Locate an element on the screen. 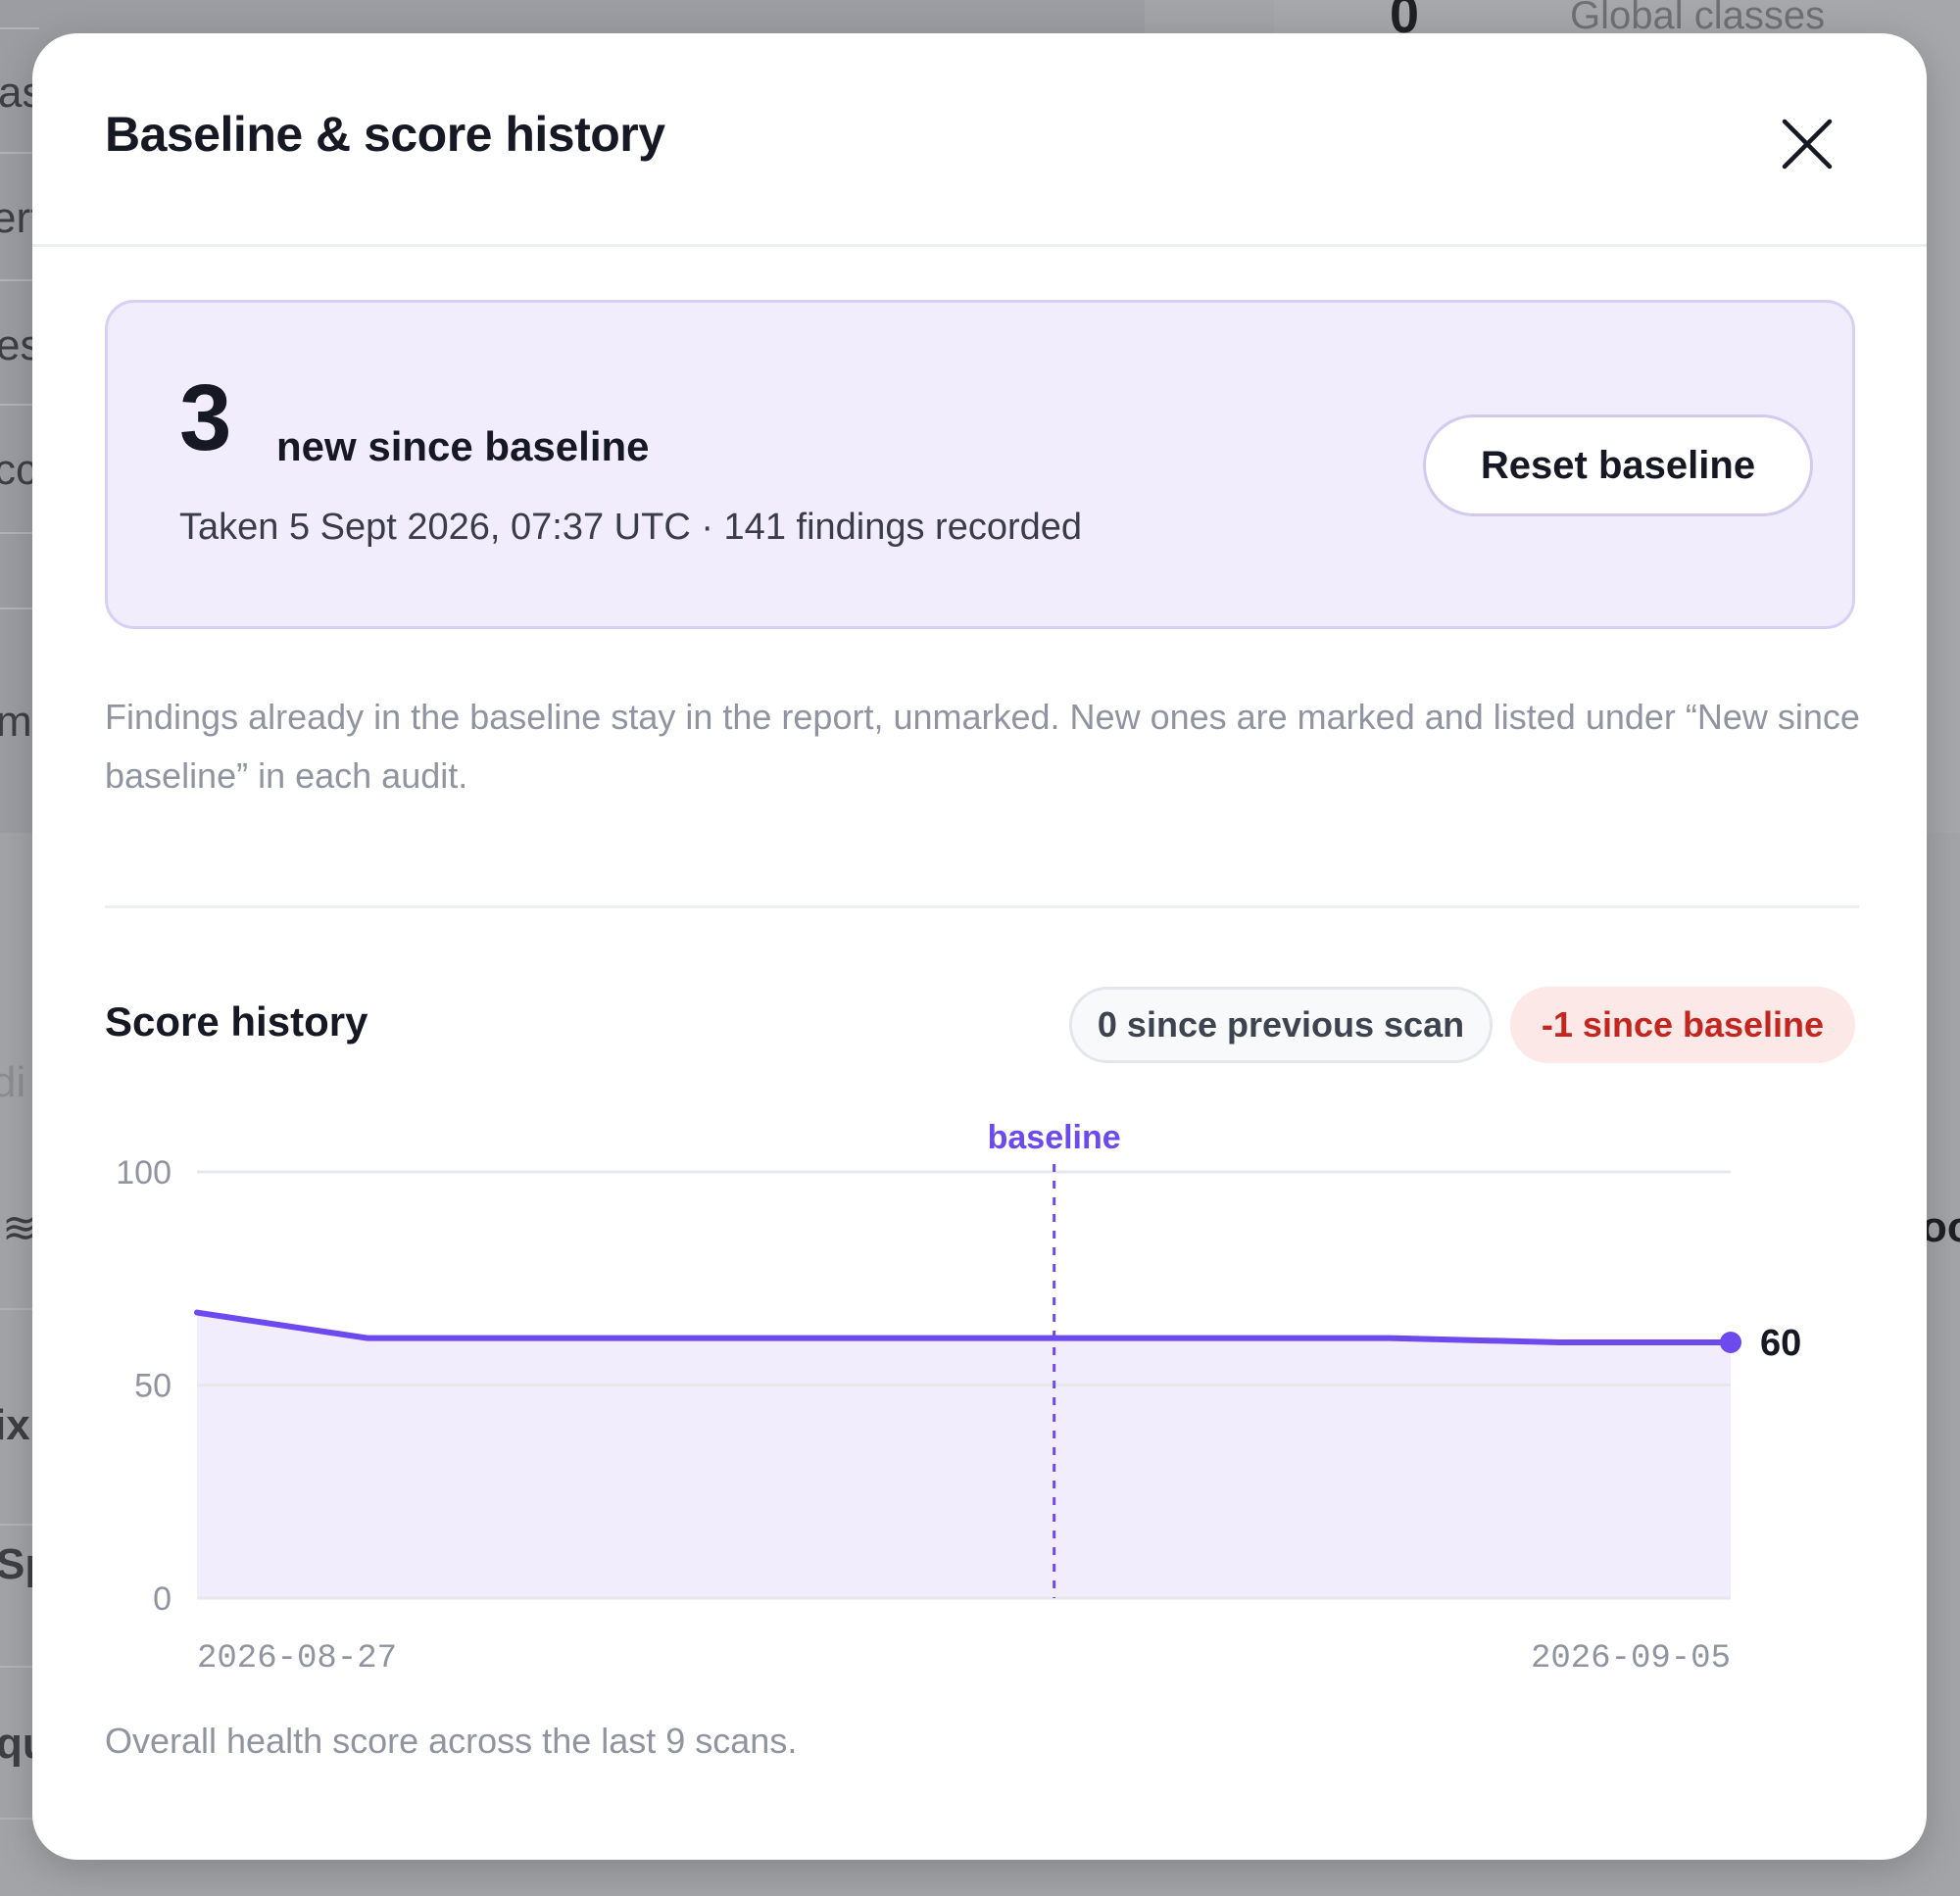 The height and width of the screenshot is (1896, 1960). last-score-point is located at coordinates (1730, 1342).